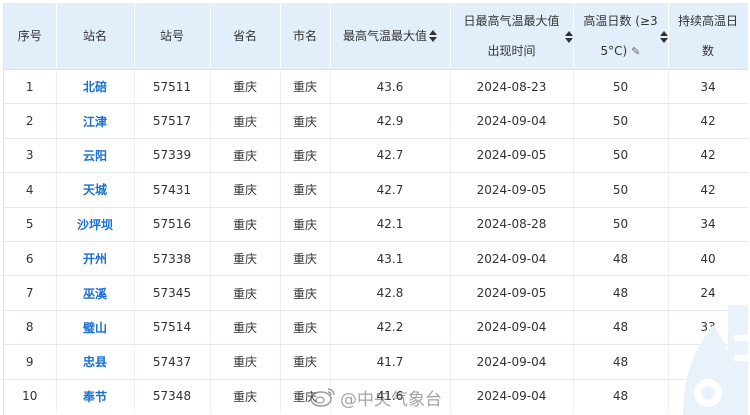 This screenshot has width=750, height=415. I want to click on cell-station-id: 57514, so click(172, 328).